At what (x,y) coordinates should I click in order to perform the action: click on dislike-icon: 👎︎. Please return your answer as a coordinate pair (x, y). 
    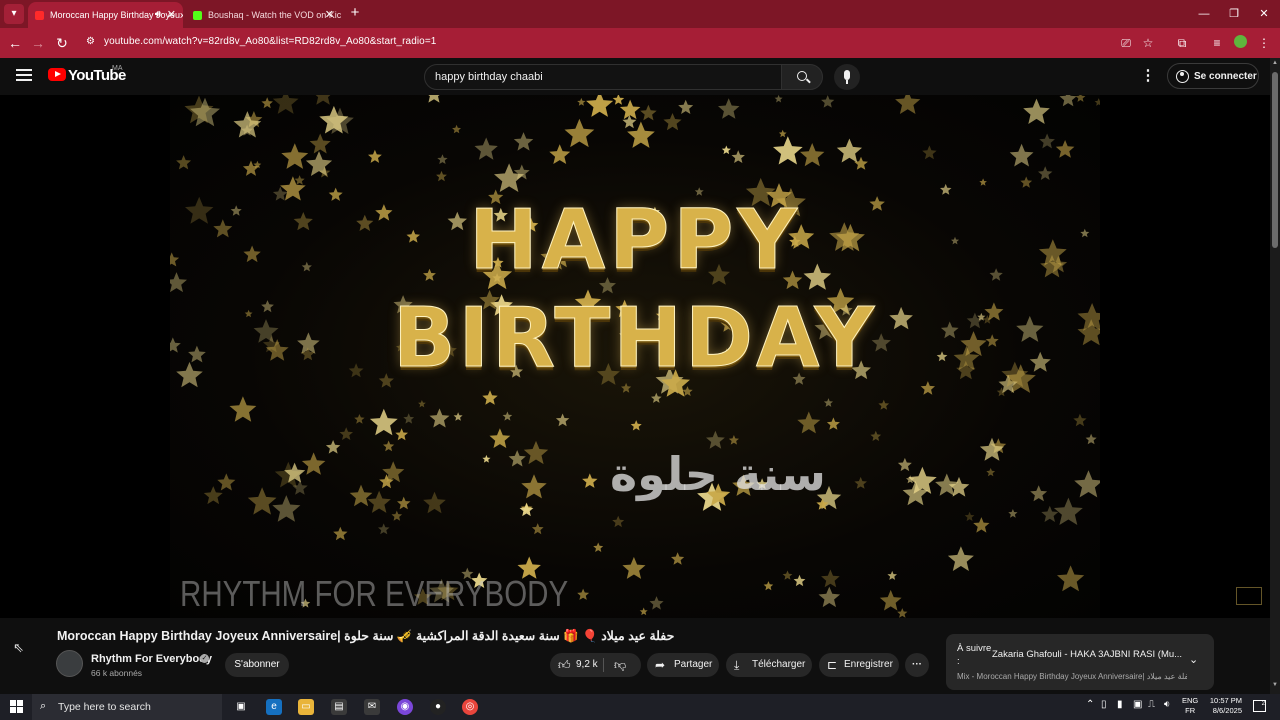
    Looking at the image, I should click on (620, 665).